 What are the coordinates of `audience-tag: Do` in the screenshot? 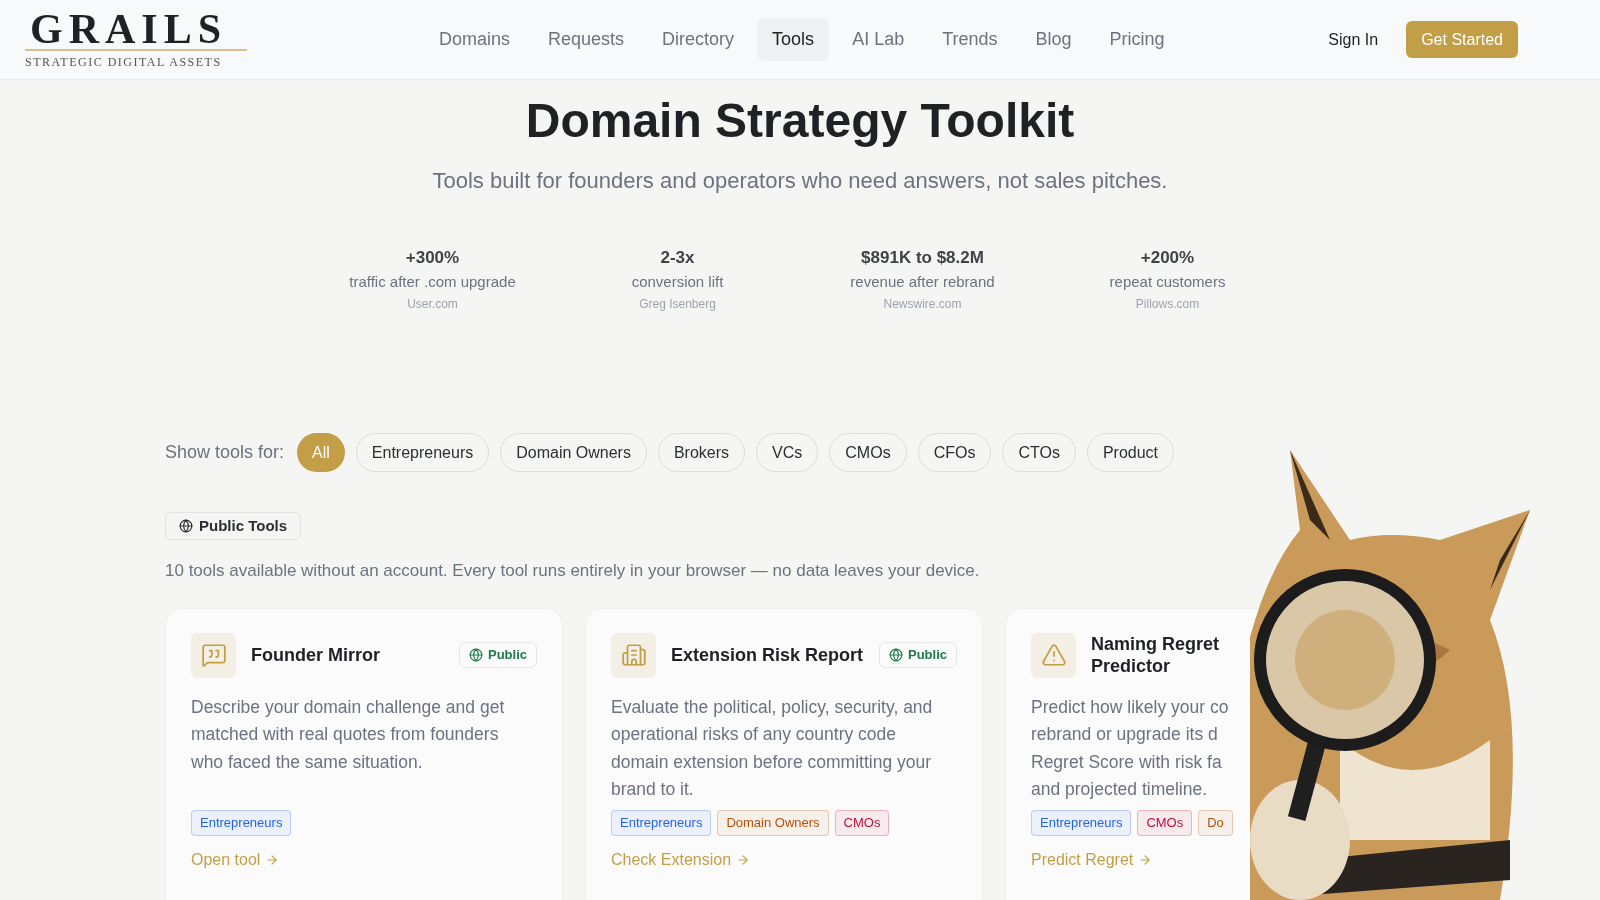 It's located at (1215, 822).